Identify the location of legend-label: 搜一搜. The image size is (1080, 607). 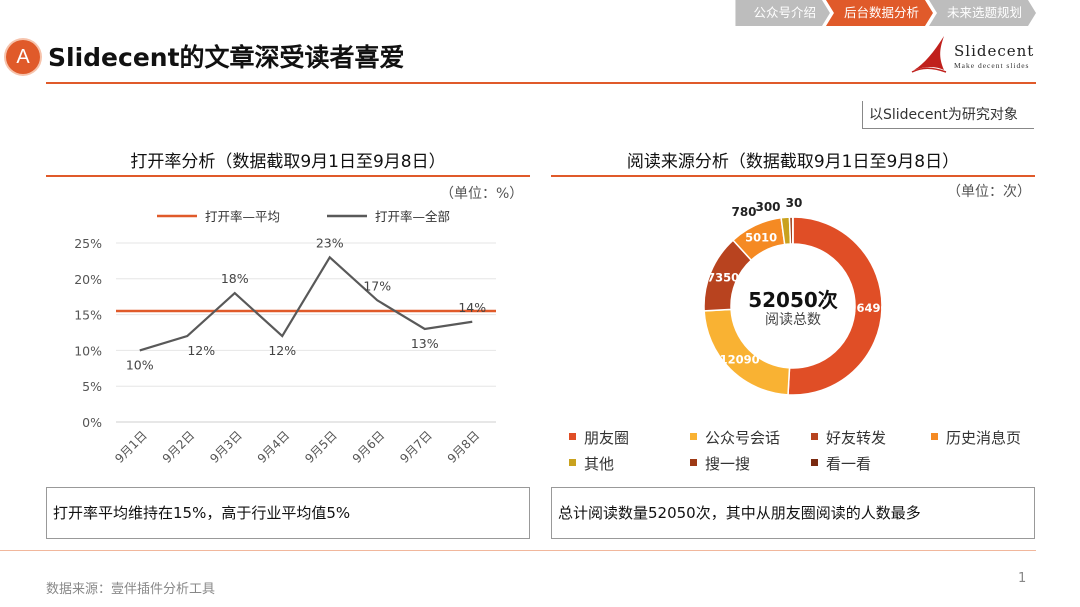
(728, 464).